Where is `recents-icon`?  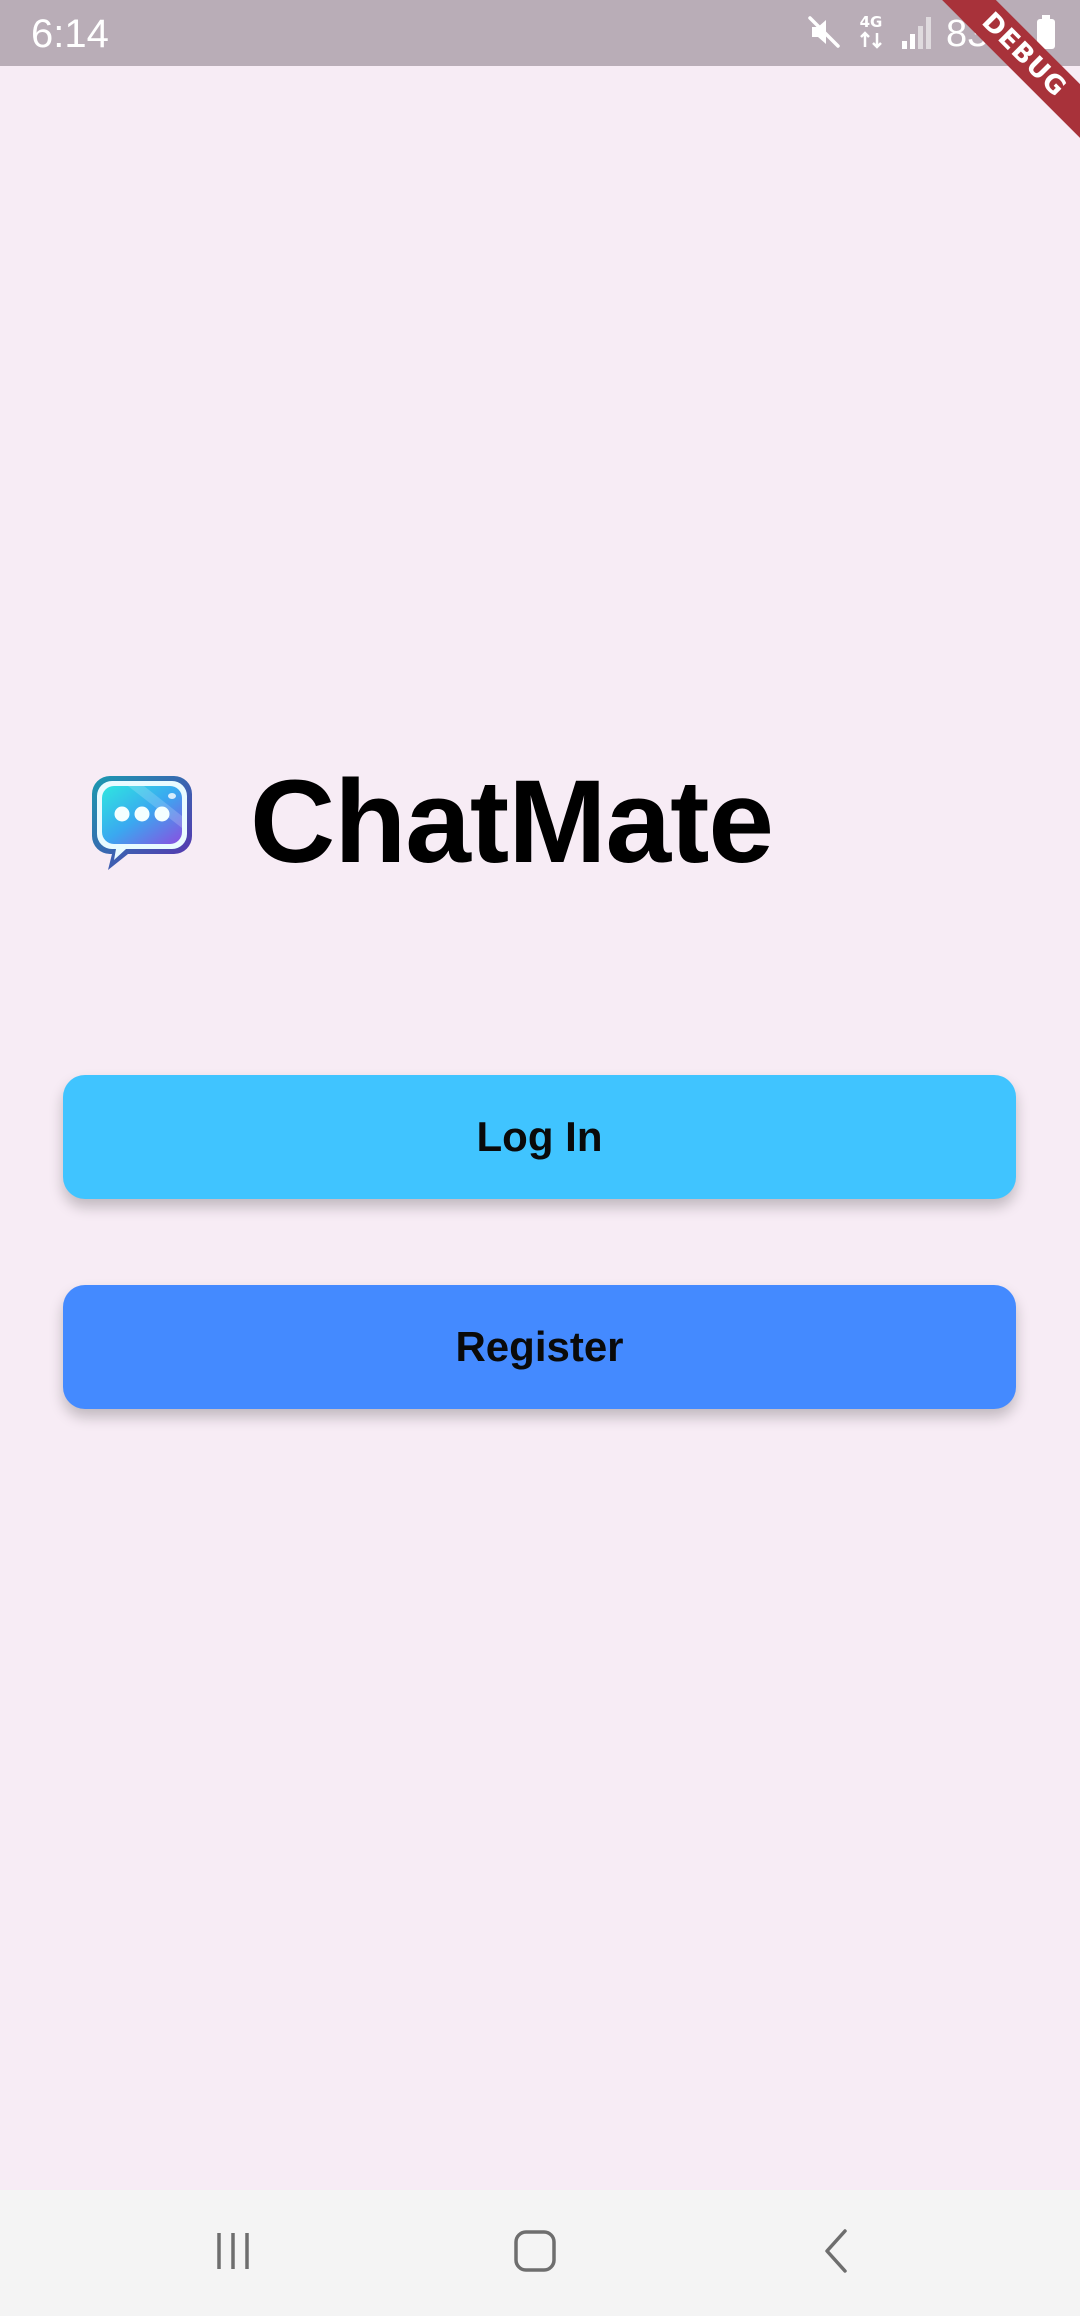
recents-icon is located at coordinates (233, 2253).